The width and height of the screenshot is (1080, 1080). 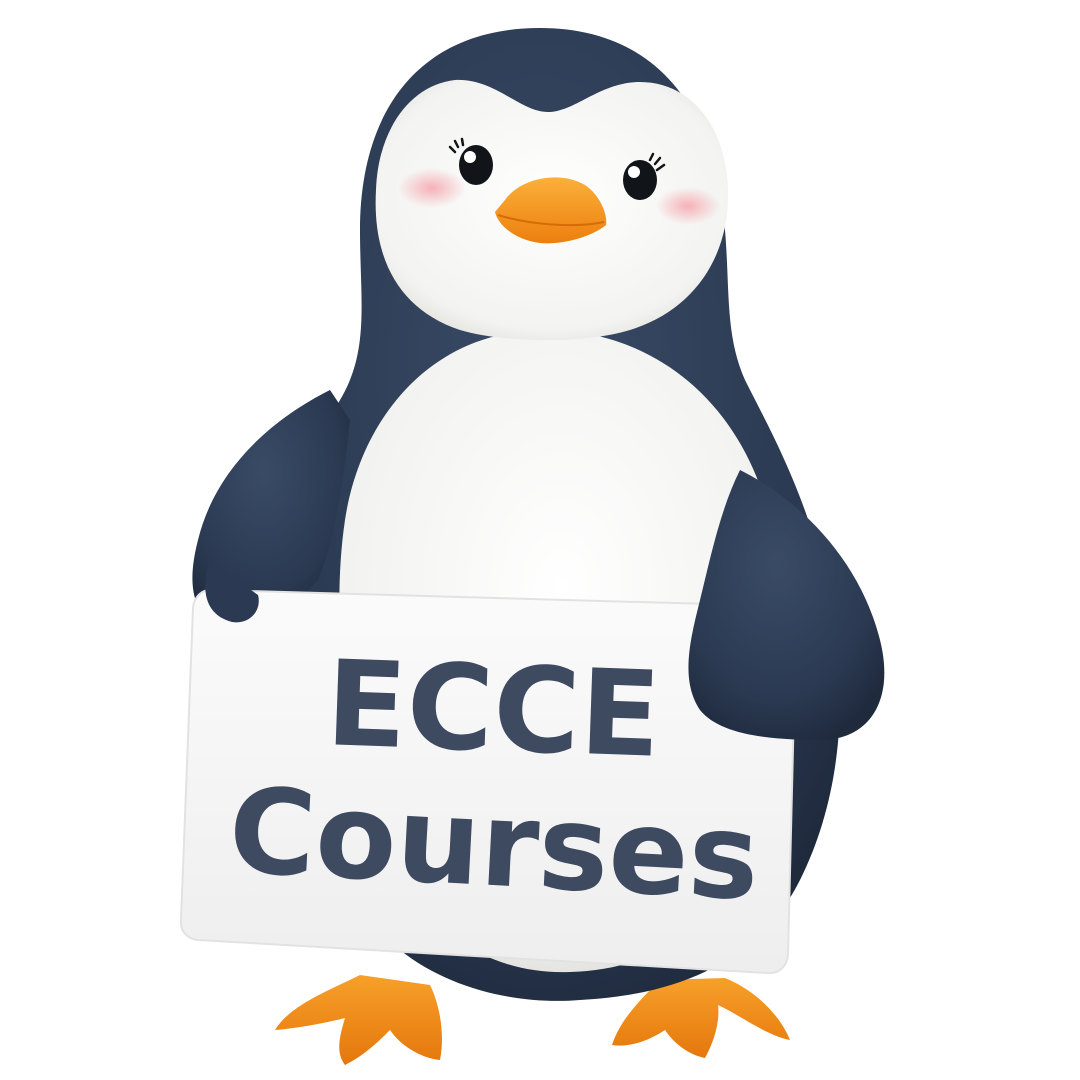 I want to click on right-cheek, so click(x=688, y=206).